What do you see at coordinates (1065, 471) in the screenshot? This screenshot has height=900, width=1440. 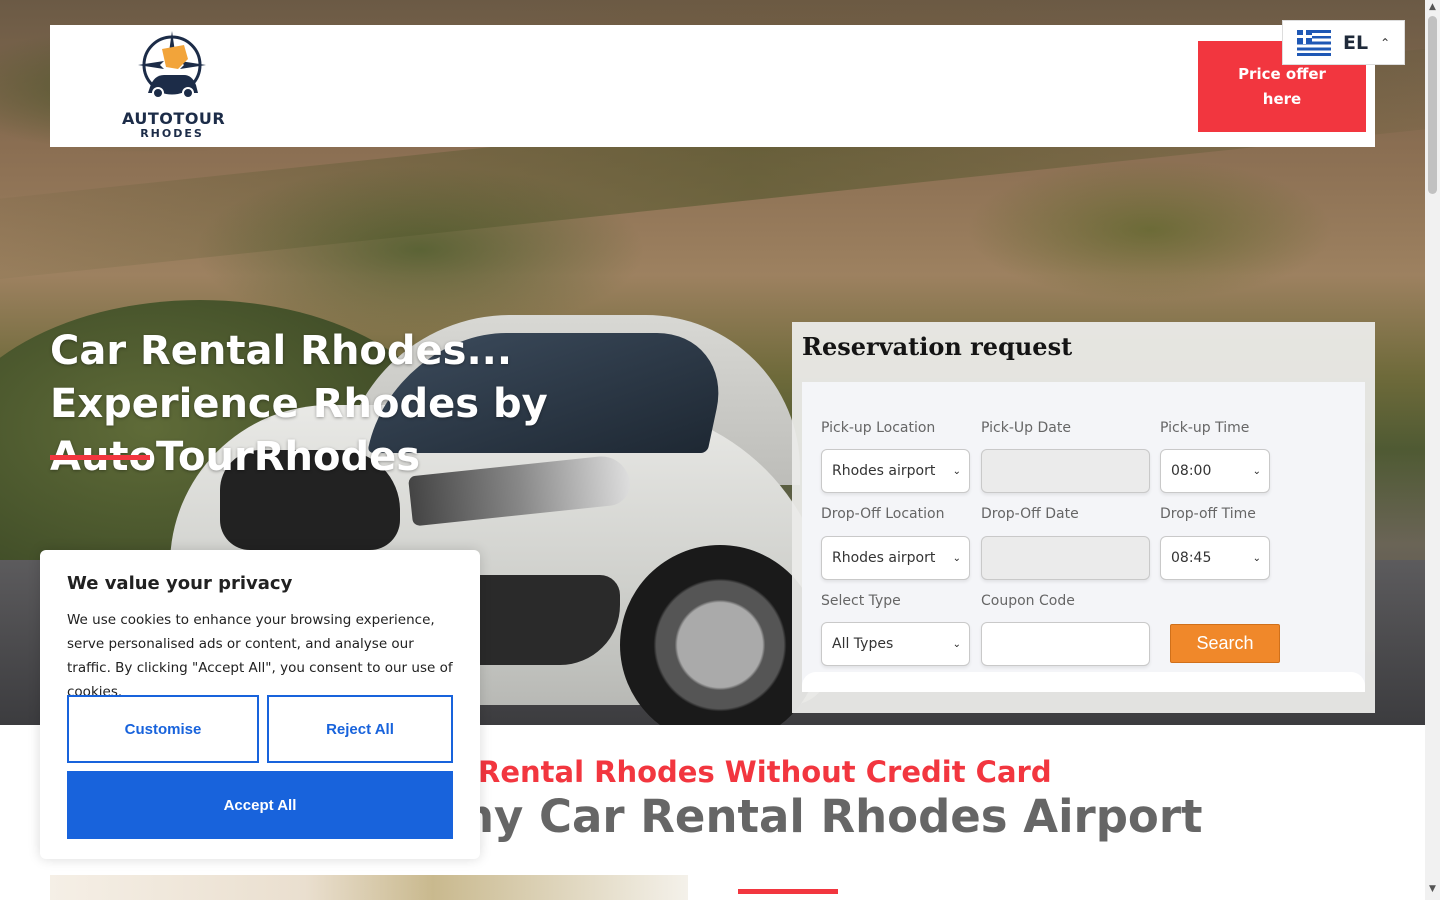 I see `pickup-date-input` at bounding box center [1065, 471].